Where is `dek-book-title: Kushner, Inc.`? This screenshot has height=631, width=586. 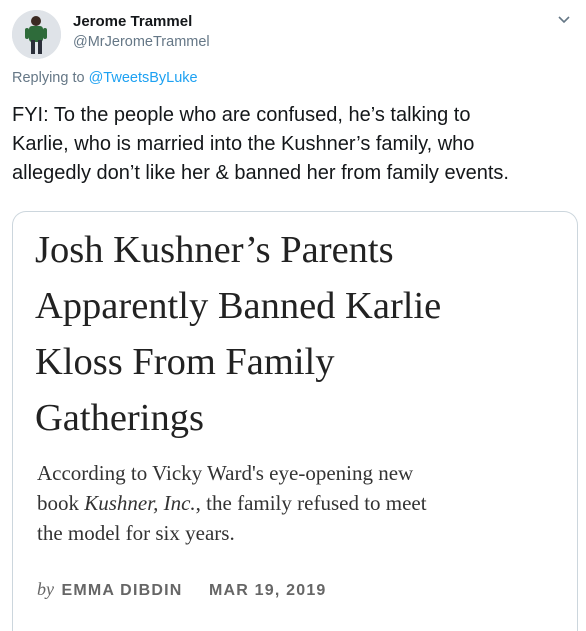
dek-book-title: Kushner, Inc. is located at coordinates (140, 503).